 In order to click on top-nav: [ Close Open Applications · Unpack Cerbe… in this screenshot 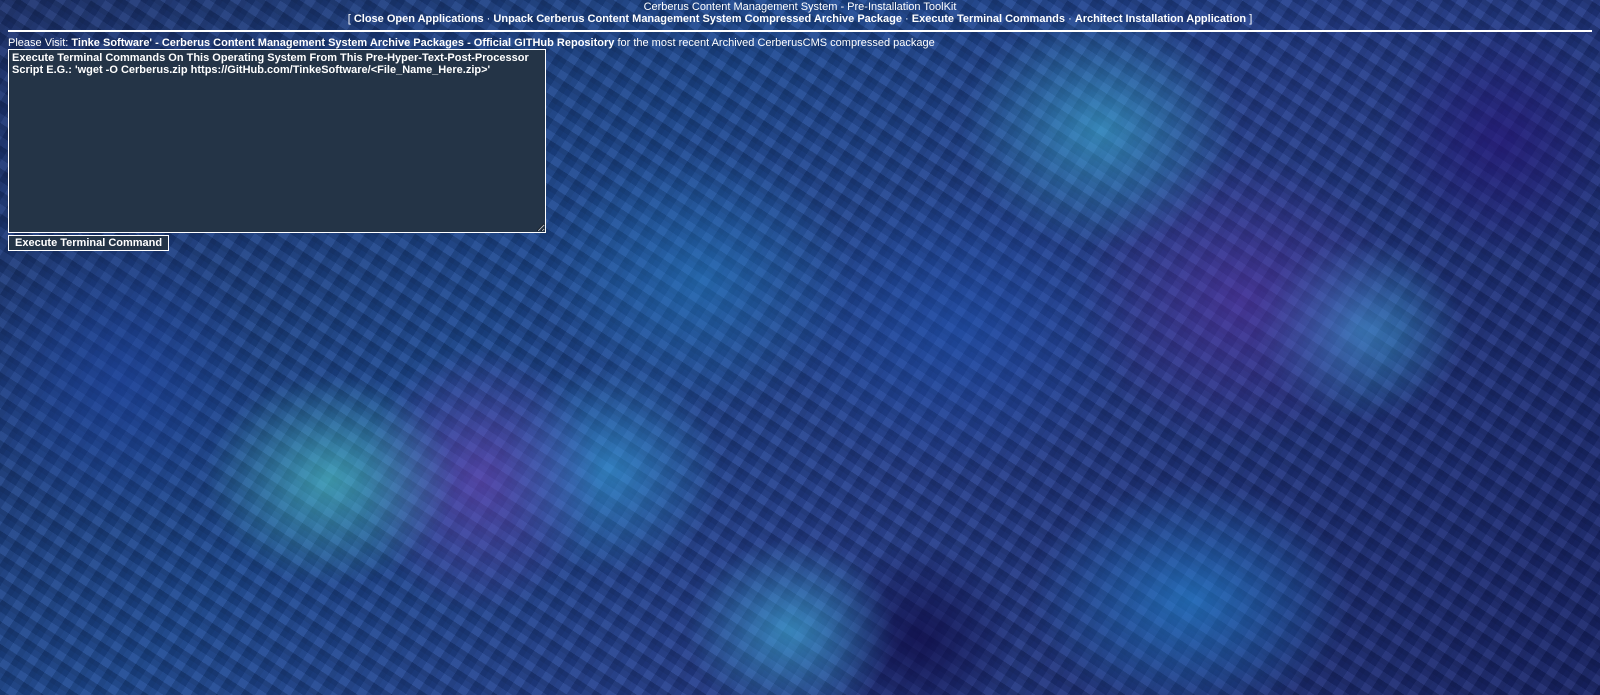, I will do `click(800, 19)`.